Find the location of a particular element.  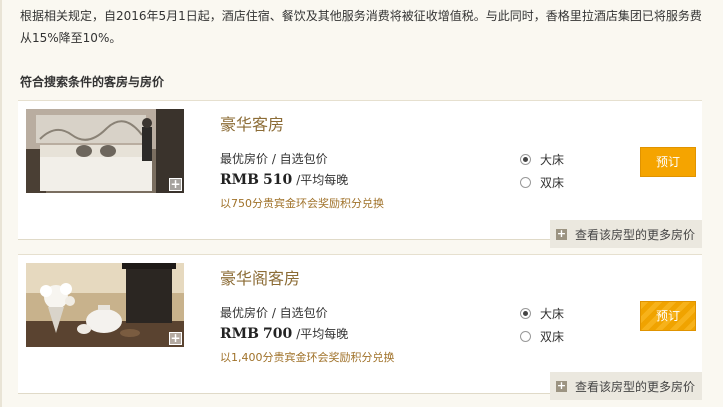

room-price: RMB 700/平均每晚 is located at coordinates (284, 333).